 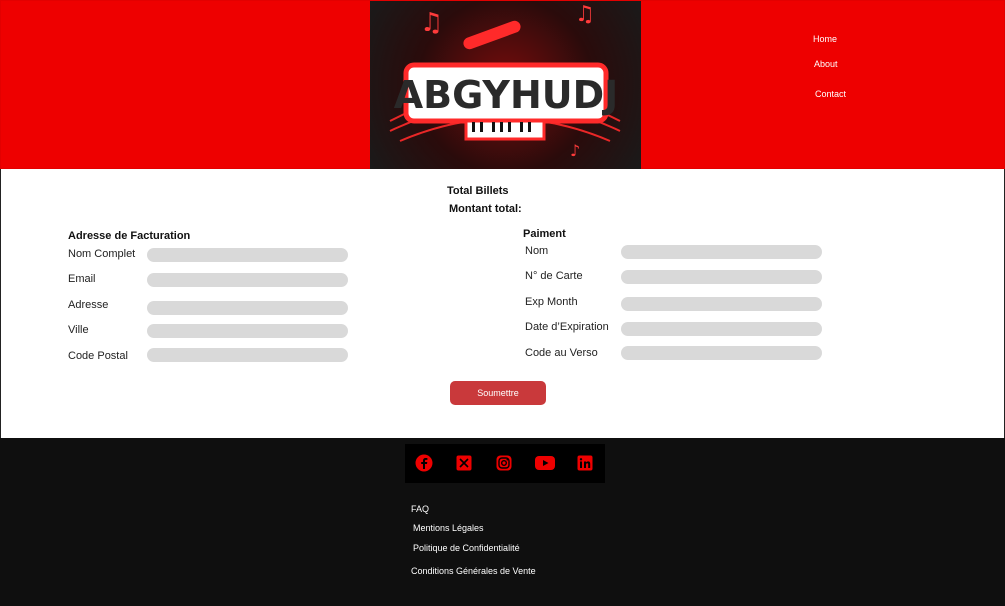 I want to click on montant-total-label: Montant total:, so click(x=485, y=209).